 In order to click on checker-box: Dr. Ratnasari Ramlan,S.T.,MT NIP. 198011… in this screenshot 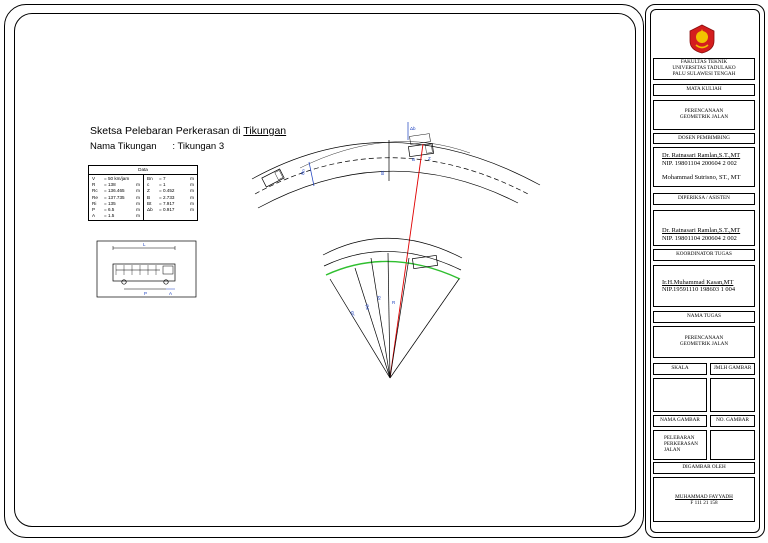, I will do `click(704, 228)`.